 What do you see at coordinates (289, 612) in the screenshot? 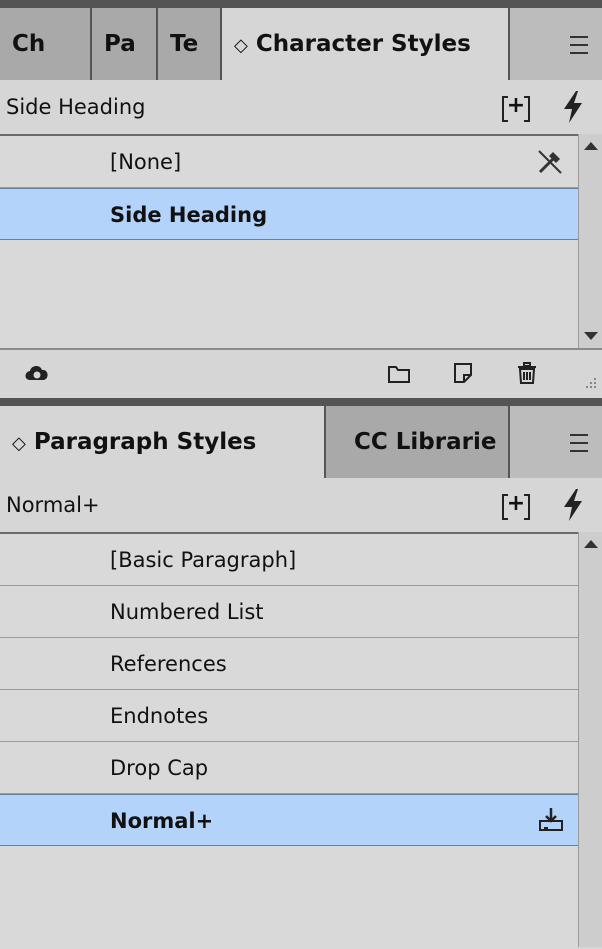
I see `list-item: Numbered List` at bounding box center [289, 612].